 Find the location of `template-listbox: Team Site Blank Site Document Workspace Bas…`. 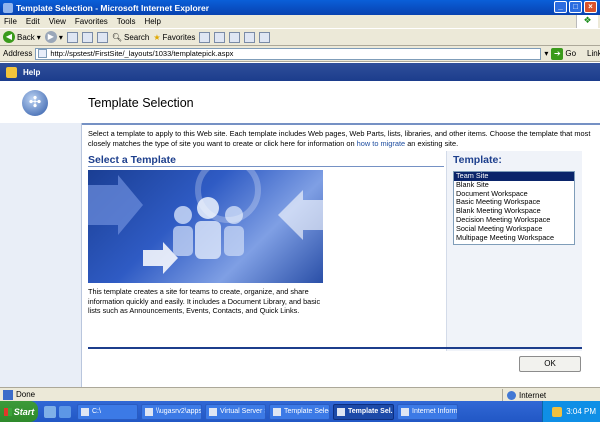

template-listbox: Team Site Blank Site Document Workspace Bas… is located at coordinates (514, 208).